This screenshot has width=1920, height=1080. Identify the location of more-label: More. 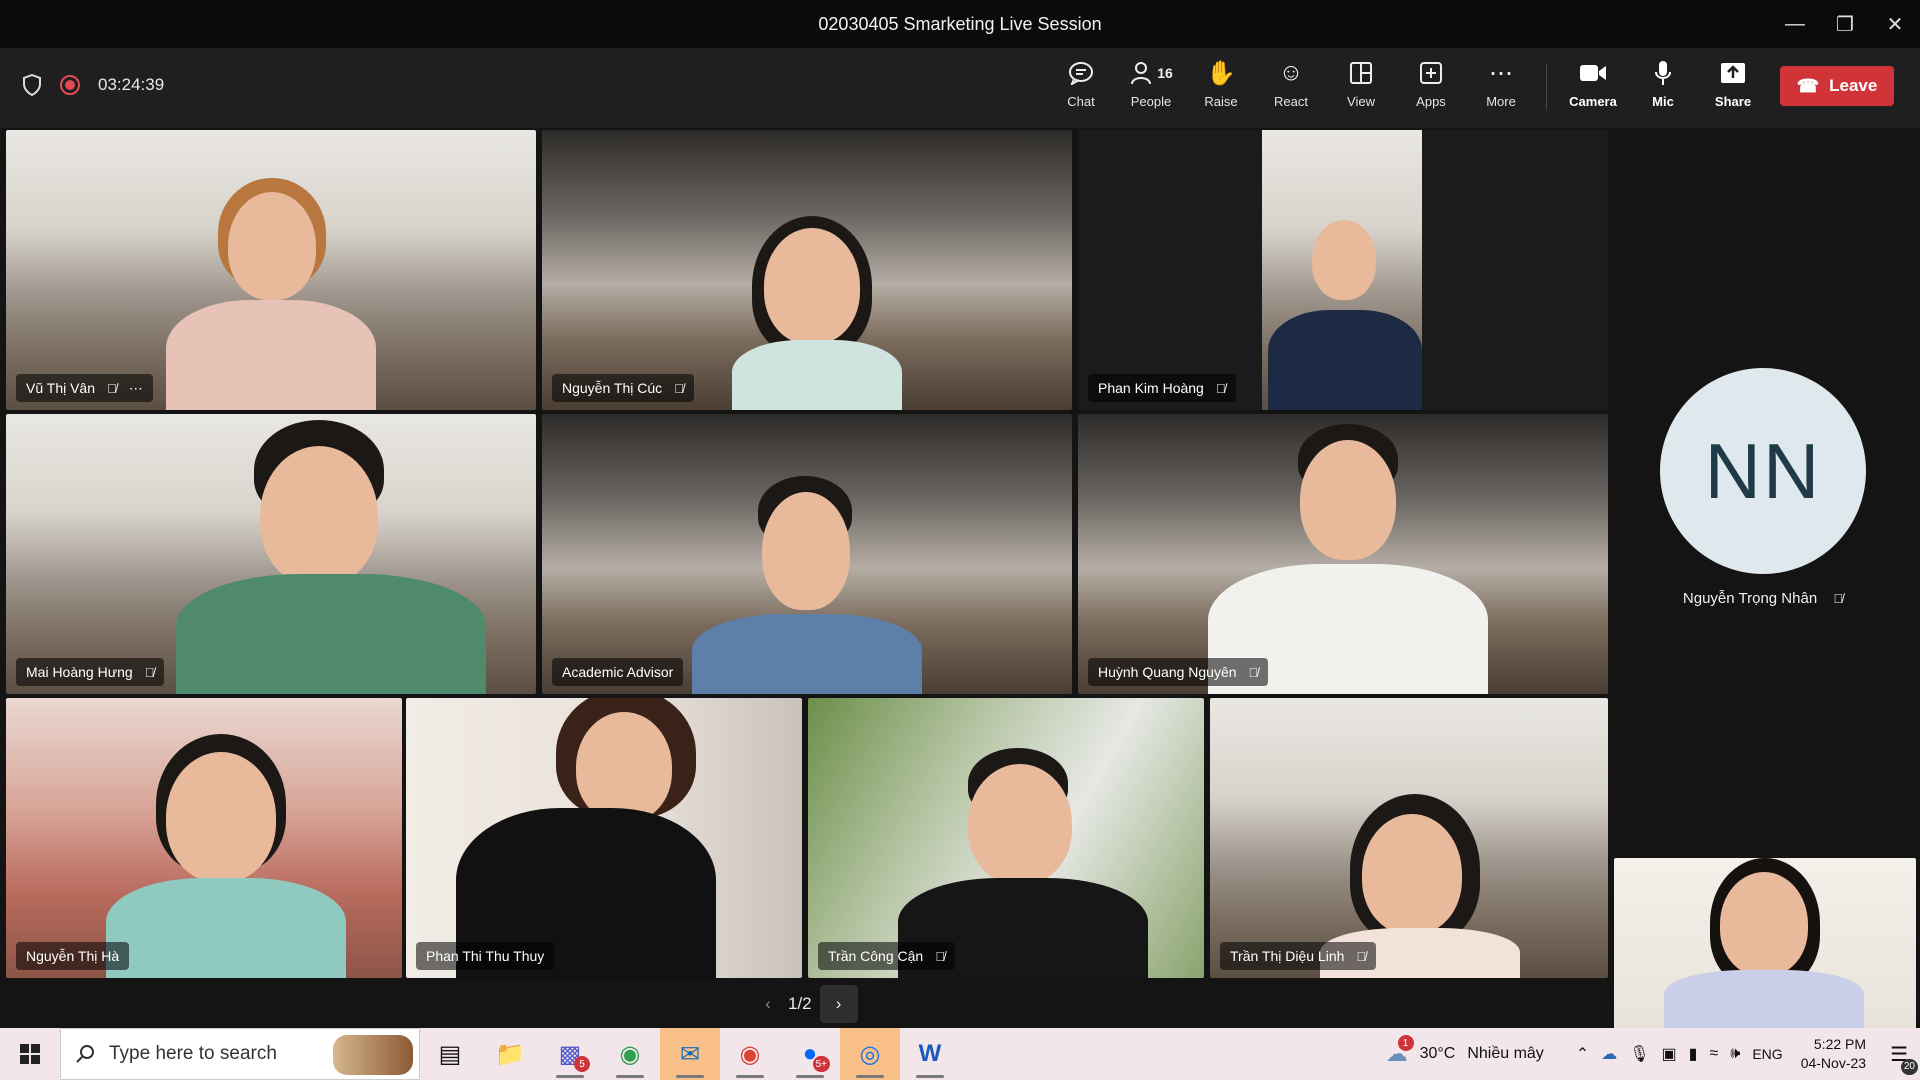
(1501, 101).